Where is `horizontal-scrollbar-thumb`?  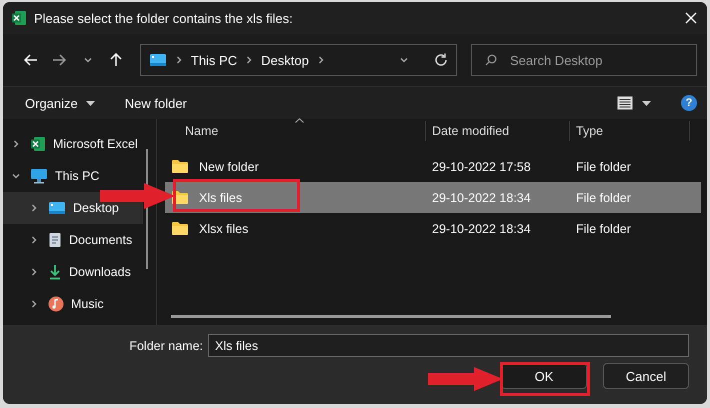 horizontal-scrollbar-thumb is located at coordinates (391, 316).